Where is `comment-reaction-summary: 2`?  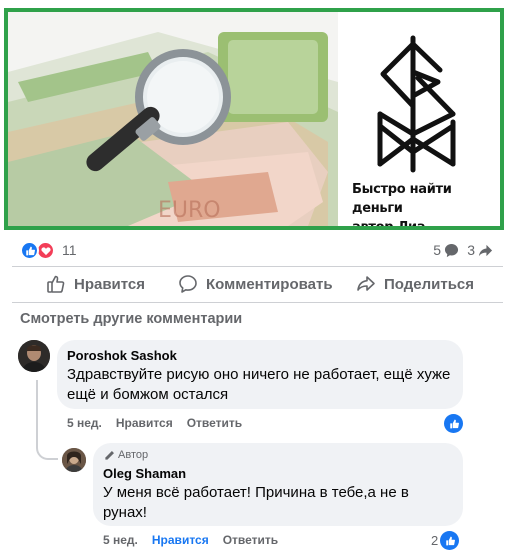 comment-reaction-summary: 2 is located at coordinates (445, 540).